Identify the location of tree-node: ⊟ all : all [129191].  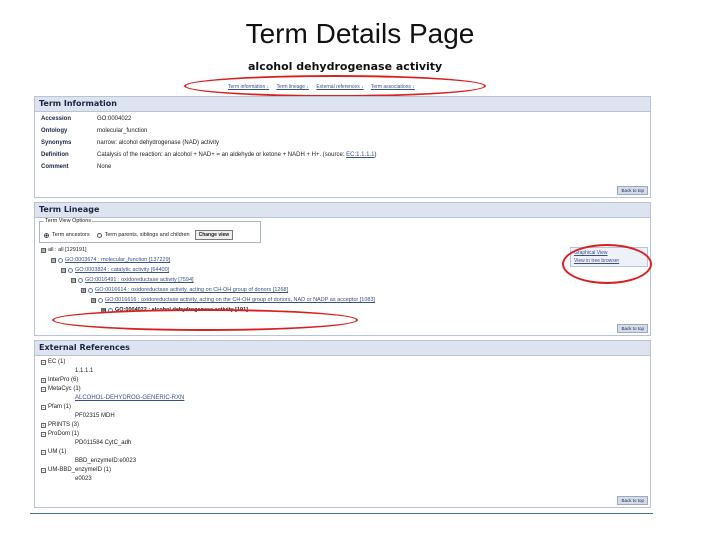
(64, 250).